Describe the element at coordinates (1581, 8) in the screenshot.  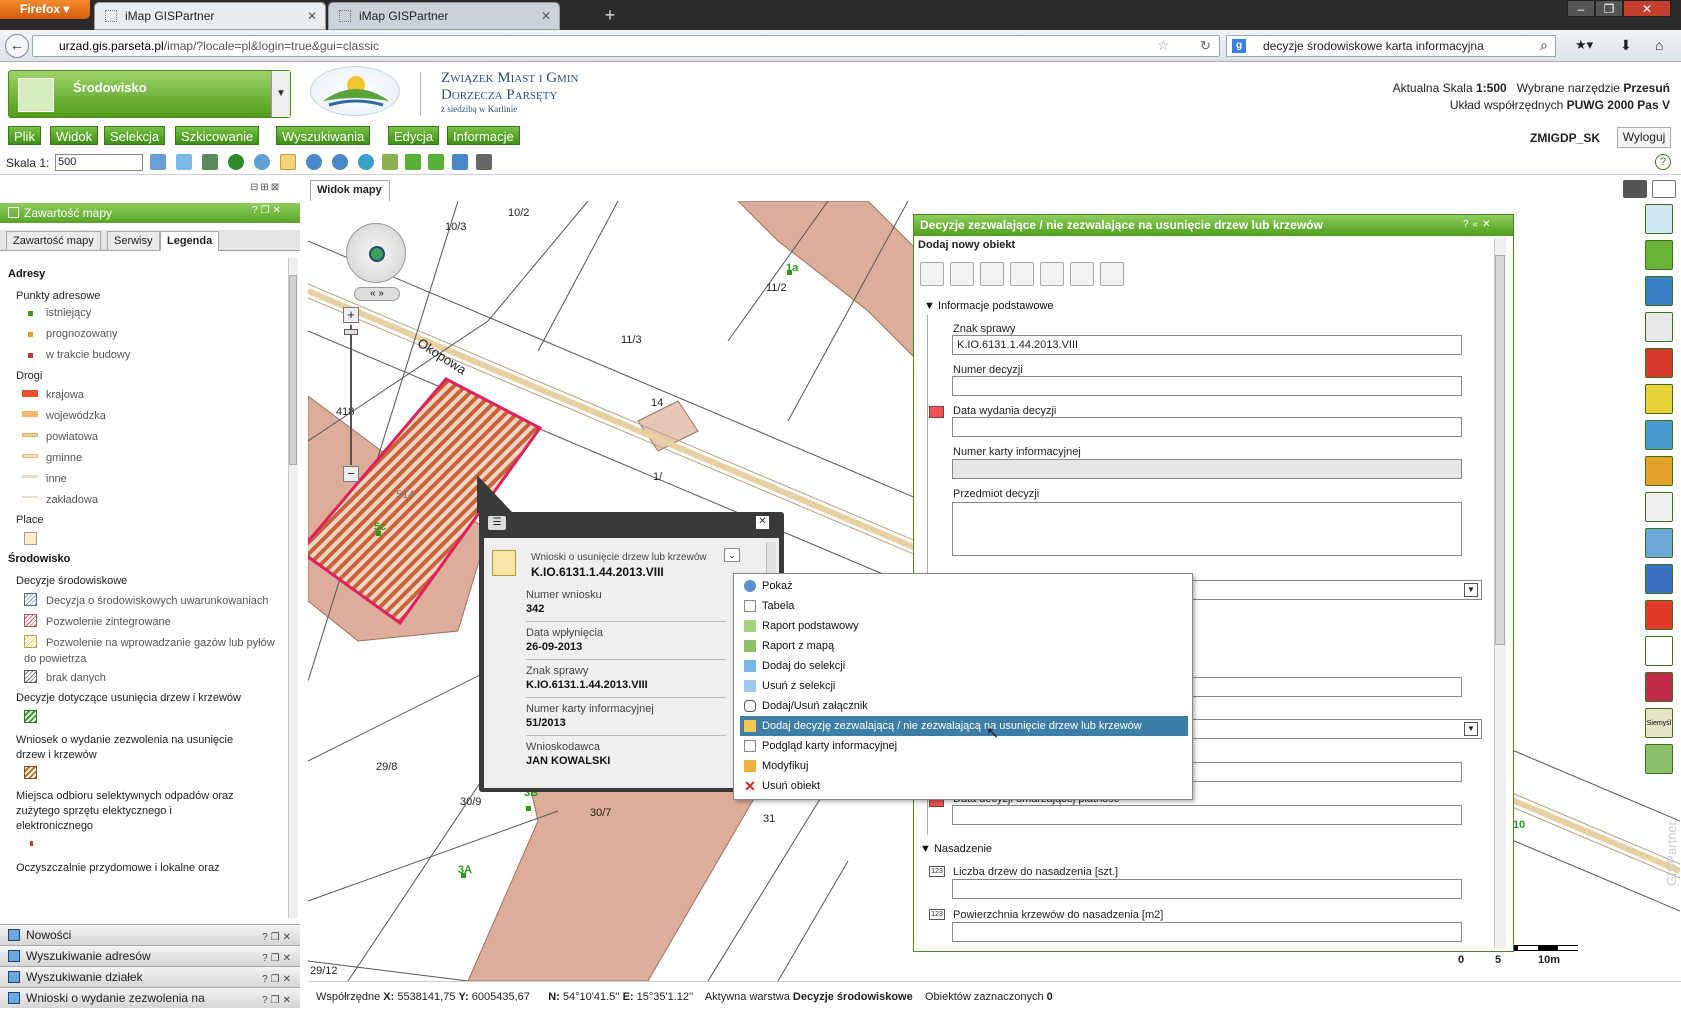
I see `minimize-icon: –` at that location.